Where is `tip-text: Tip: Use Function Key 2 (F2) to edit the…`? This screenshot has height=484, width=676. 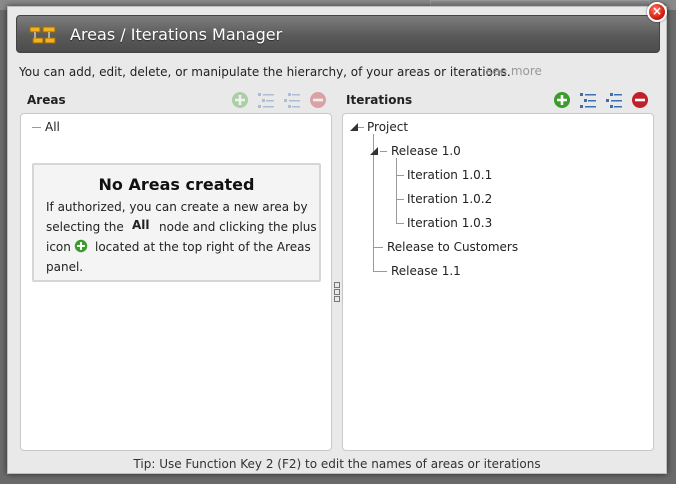
tip-text: Tip: Use Function Key 2 (F2) to edit the… is located at coordinates (337, 464).